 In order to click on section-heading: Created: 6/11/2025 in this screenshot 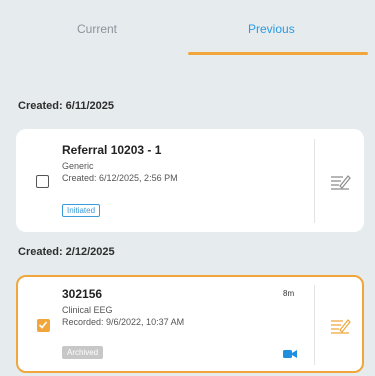, I will do `click(66, 106)`.